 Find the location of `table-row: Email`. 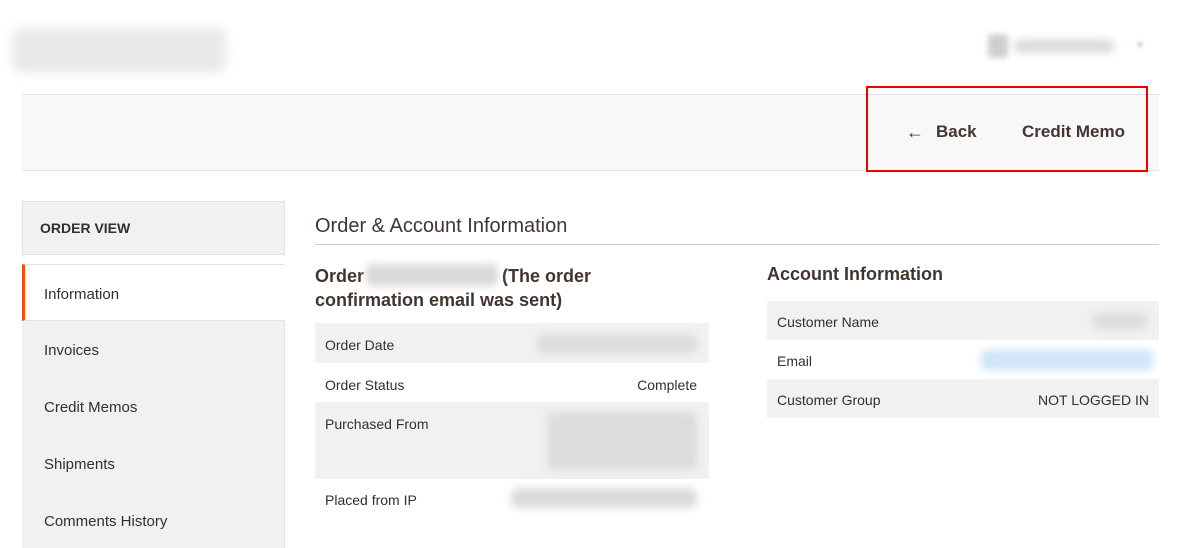

table-row: Email is located at coordinates (963, 359).